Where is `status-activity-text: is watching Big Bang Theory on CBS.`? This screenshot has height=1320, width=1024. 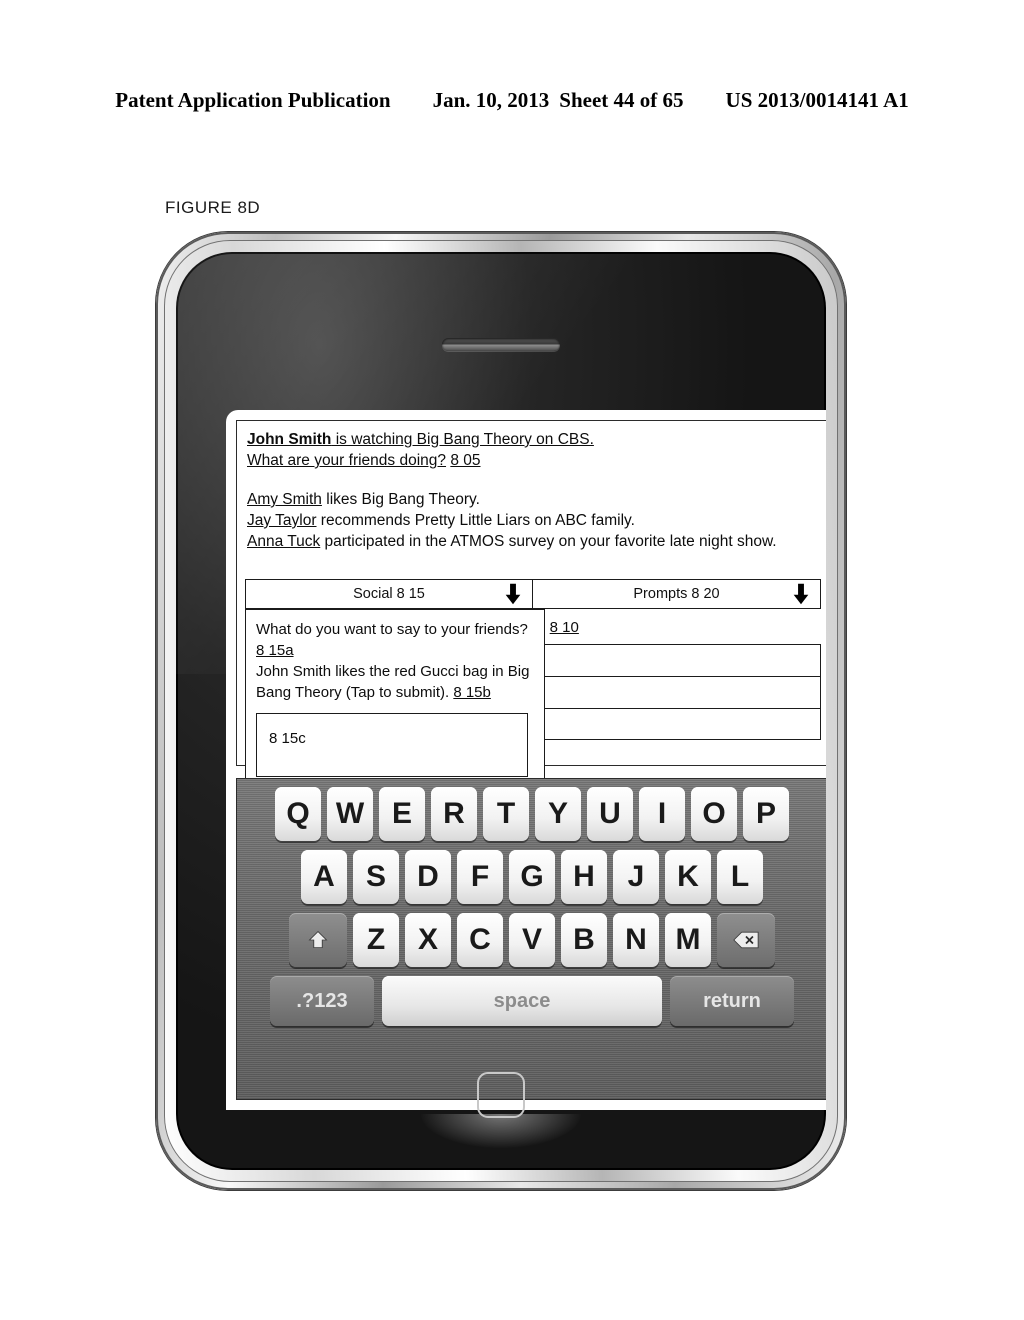
status-activity-text: is watching Big Bang Theory on CBS. is located at coordinates (462, 439).